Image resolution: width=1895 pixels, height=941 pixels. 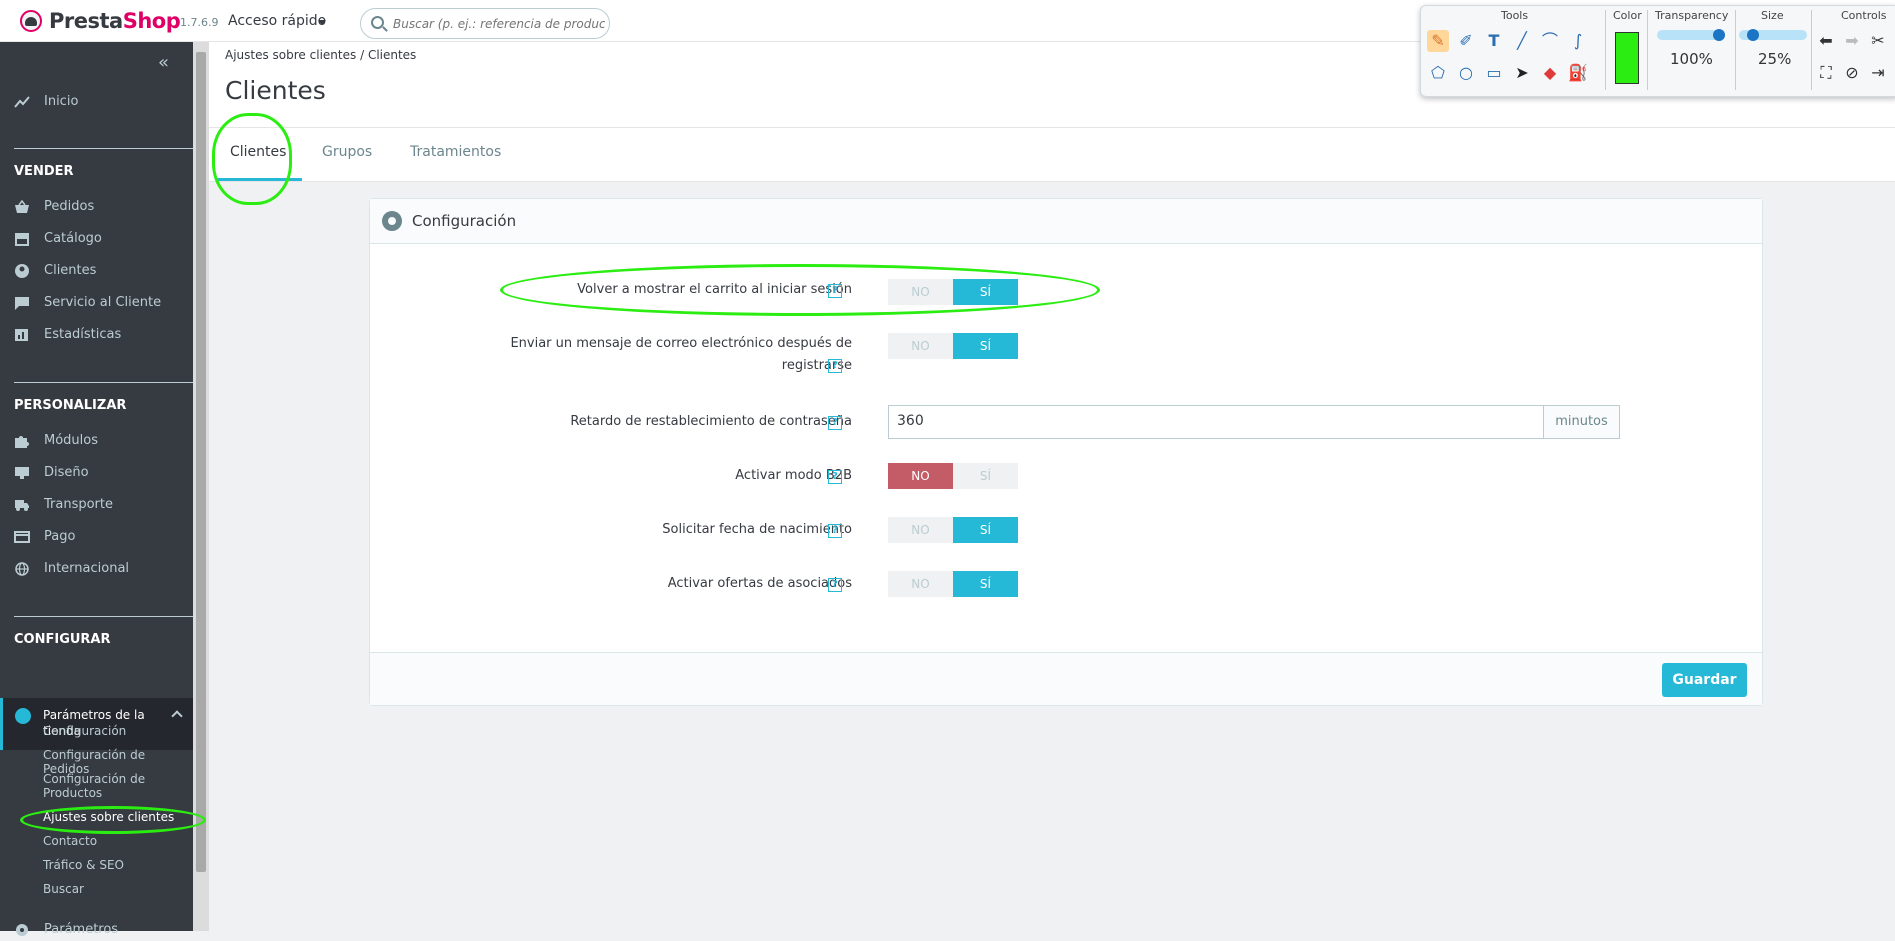 What do you see at coordinates (22, 335) in the screenshot?
I see `bar-chart-icon` at bounding box center [22, 335].